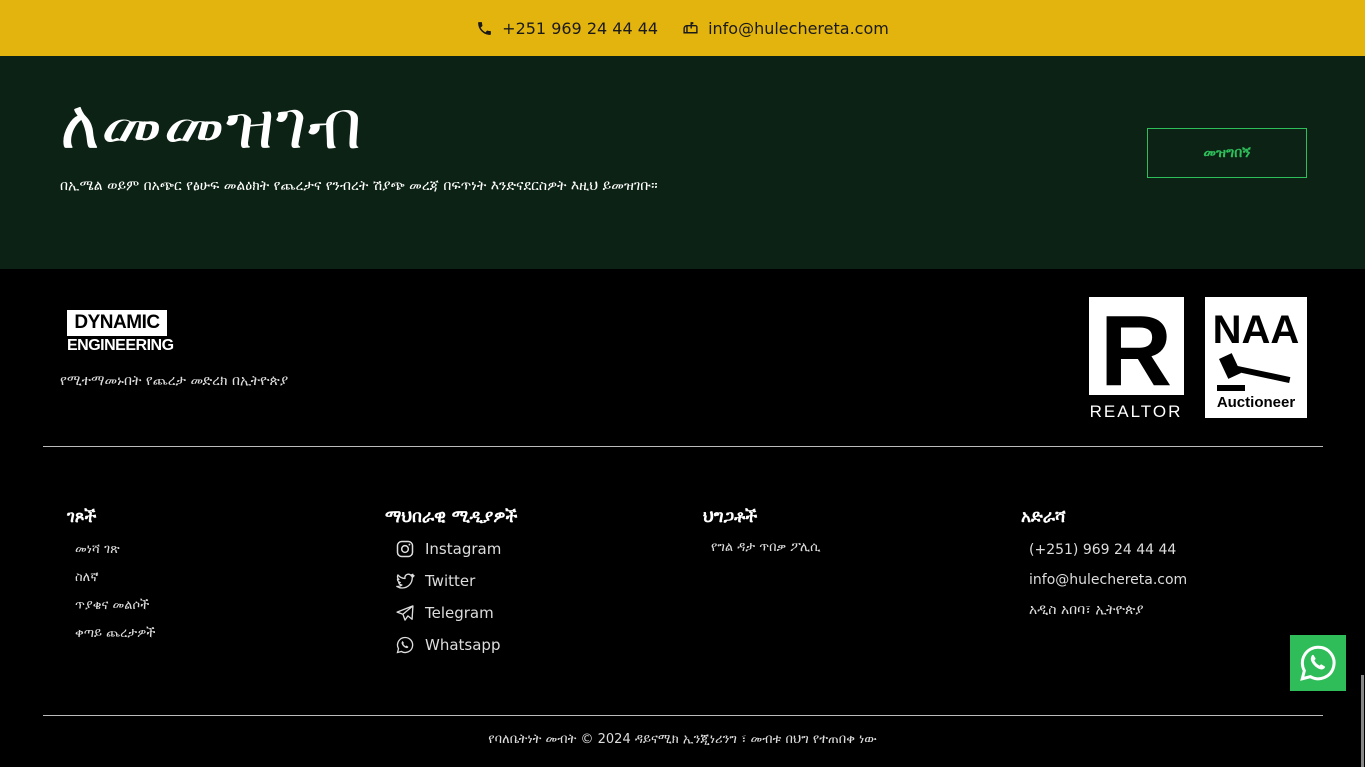 The width and height of the screenshot is (1365, 767). I want to click on address-heading: አድራሻ, so click(1043, 517).